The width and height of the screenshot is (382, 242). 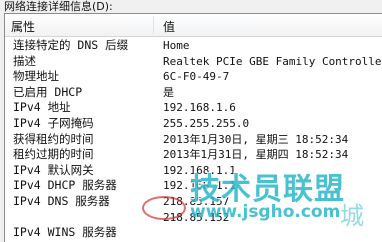 I want to click on list-row: 已启用 DHCP 是, so click(x=193, y=93).